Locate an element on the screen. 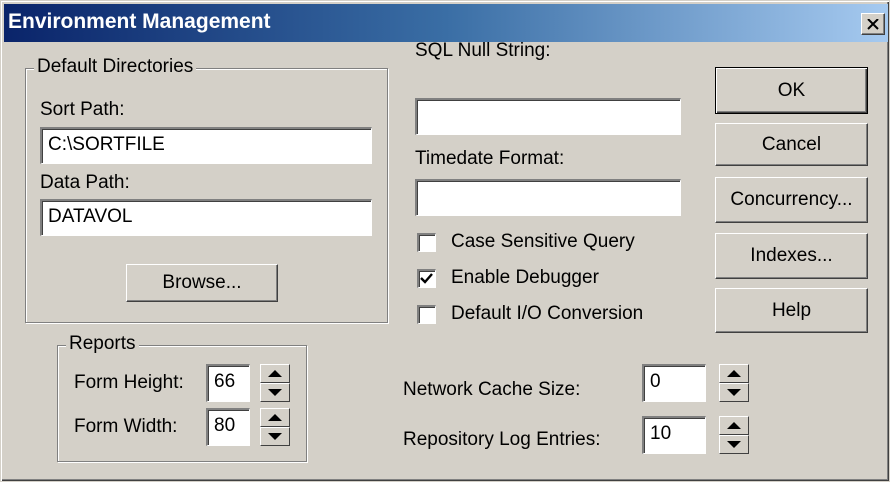 The width and height of the screenshot is (890, 482). data-path-label: Data Path: is located at coordinates (85, 182).